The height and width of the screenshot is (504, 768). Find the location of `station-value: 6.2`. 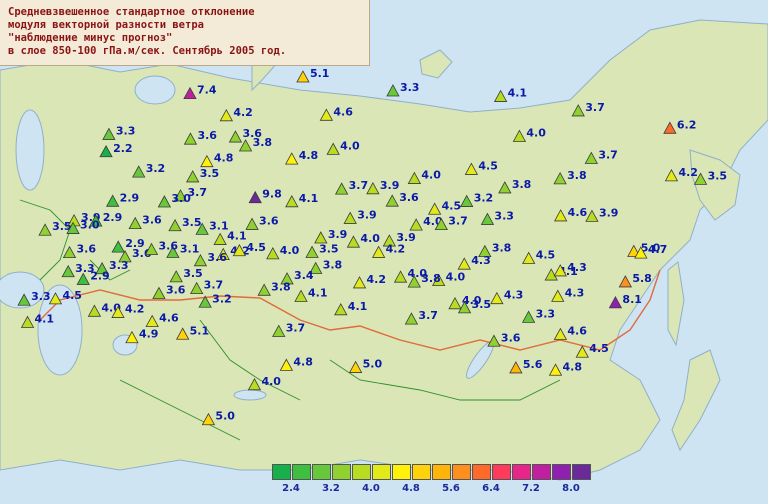

station-value: 6.2 is located at coordinates (687, 124).